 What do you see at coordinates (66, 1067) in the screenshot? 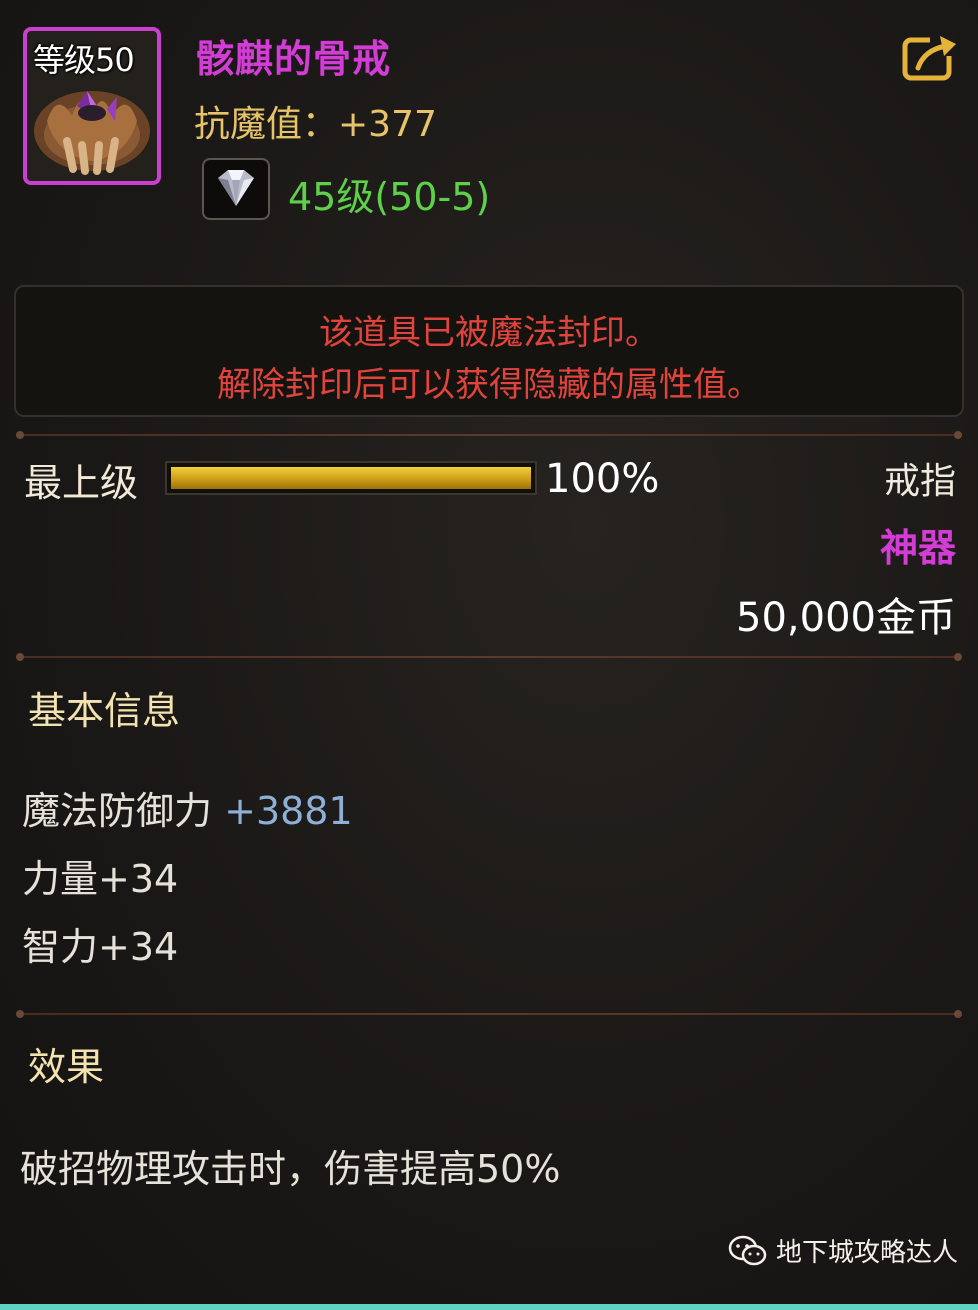
I see `effect-title: 效果` at bounding box center [66, 1067].